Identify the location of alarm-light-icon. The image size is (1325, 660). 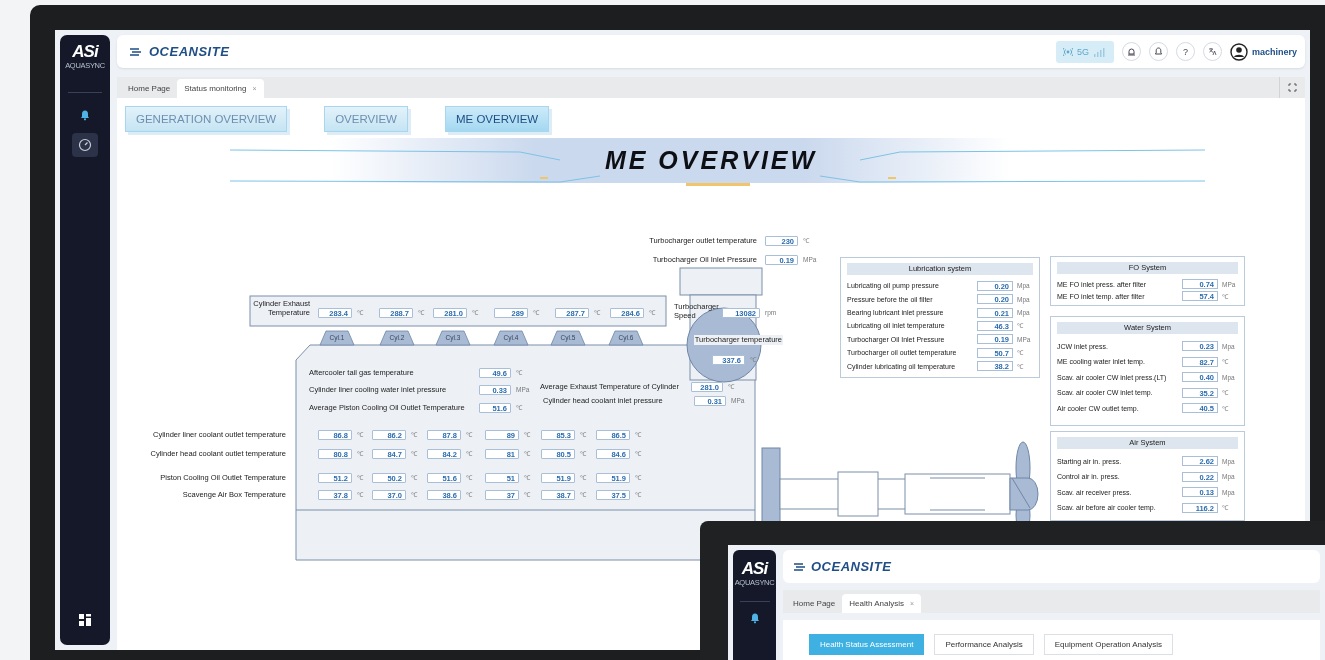
(1131, 51).